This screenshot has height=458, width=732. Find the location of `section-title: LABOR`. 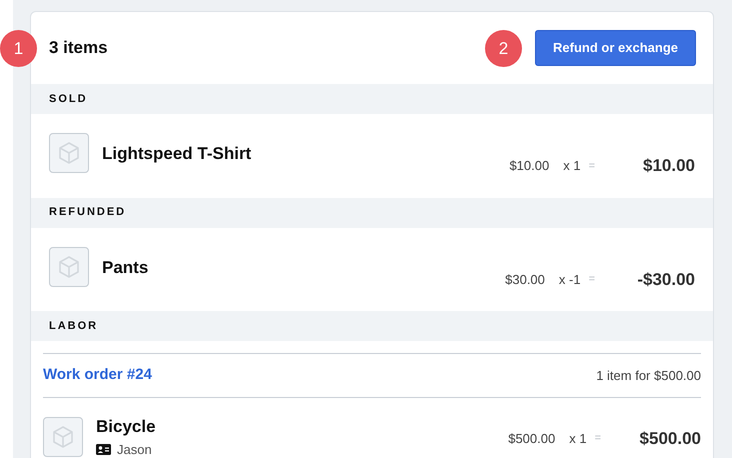

section-title: LABOR is located at coordinates (73, 326).